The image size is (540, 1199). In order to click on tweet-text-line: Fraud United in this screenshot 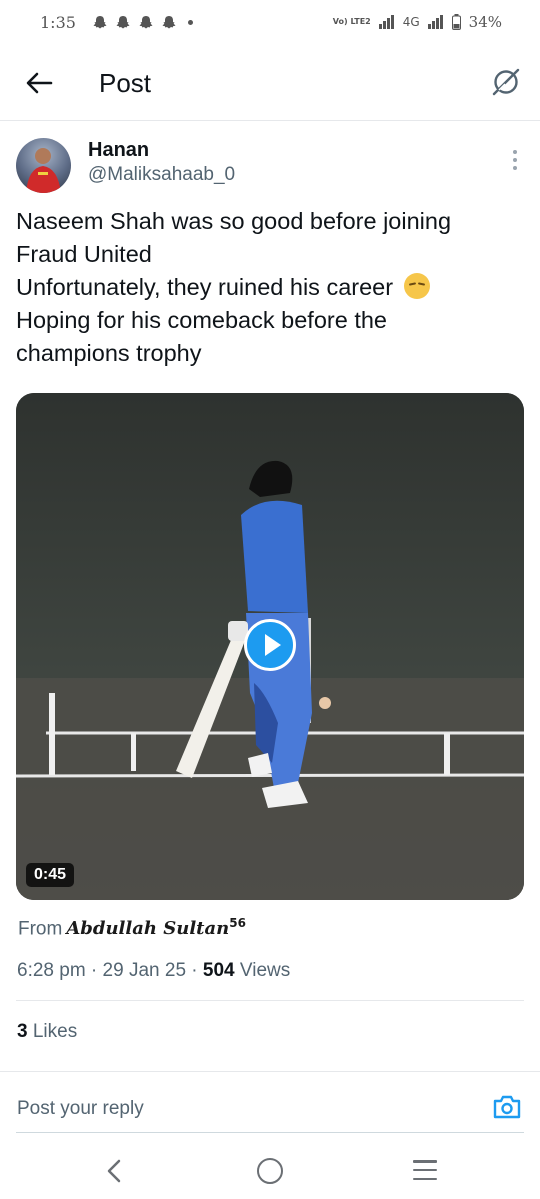, I will do `click(84, 254)`.